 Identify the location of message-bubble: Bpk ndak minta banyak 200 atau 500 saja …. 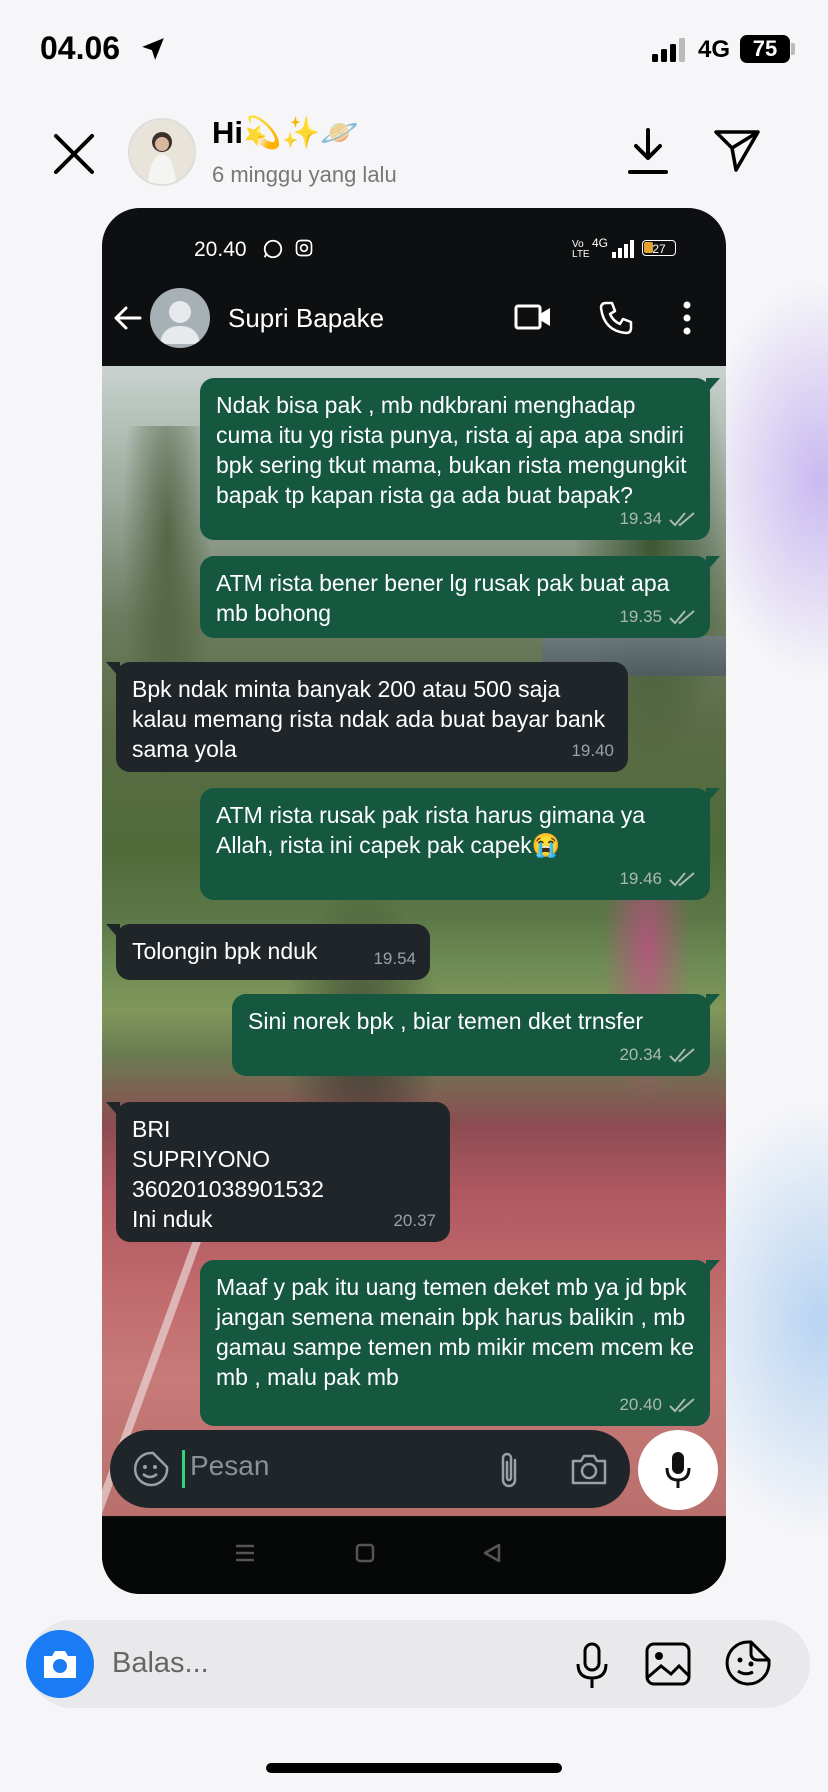
(367, 717).